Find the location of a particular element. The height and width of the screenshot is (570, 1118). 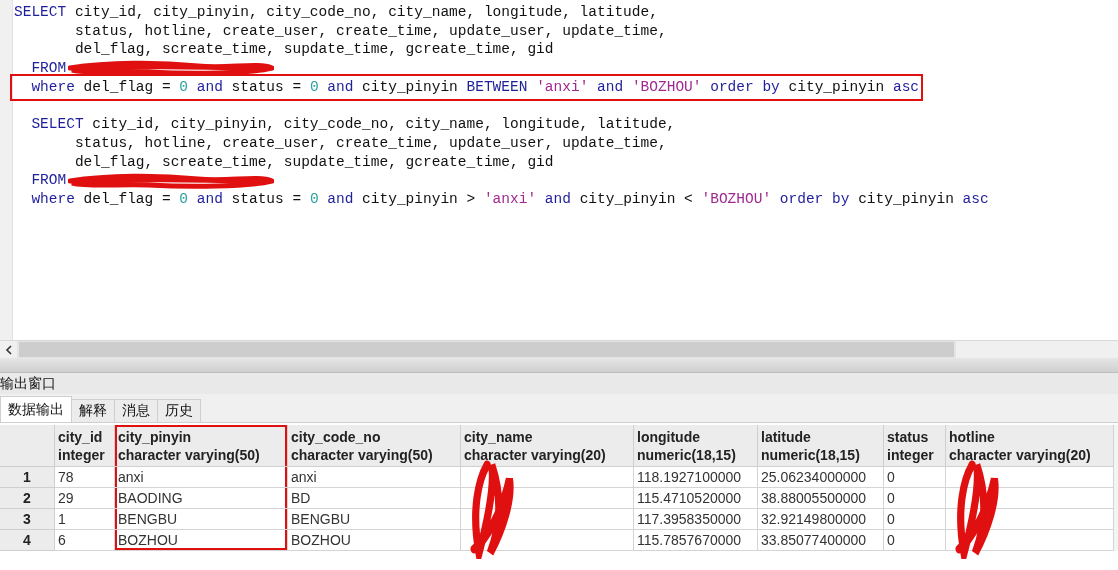

column-header: city_pinyin character varying(50) is located at coordinates (201, 446).